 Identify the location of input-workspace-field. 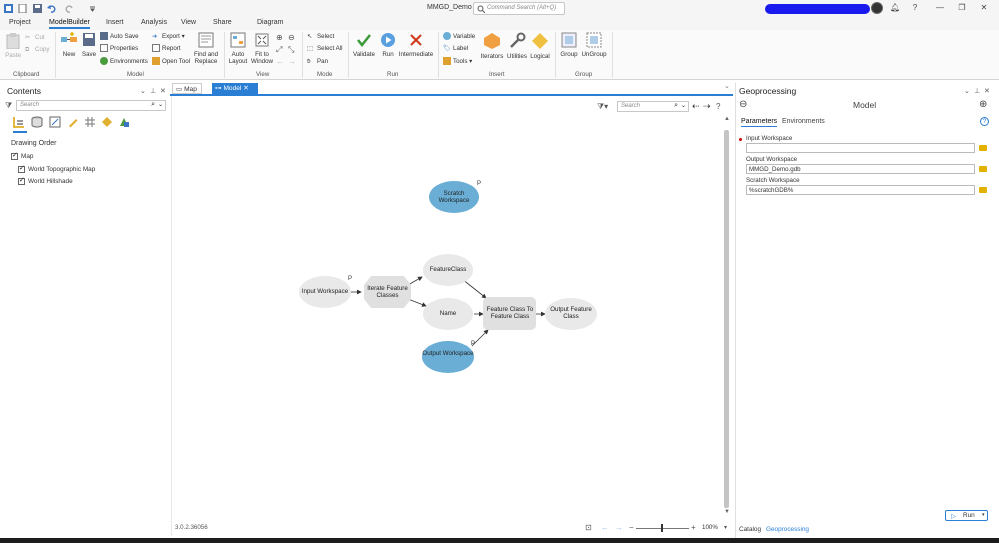
(860, 148).